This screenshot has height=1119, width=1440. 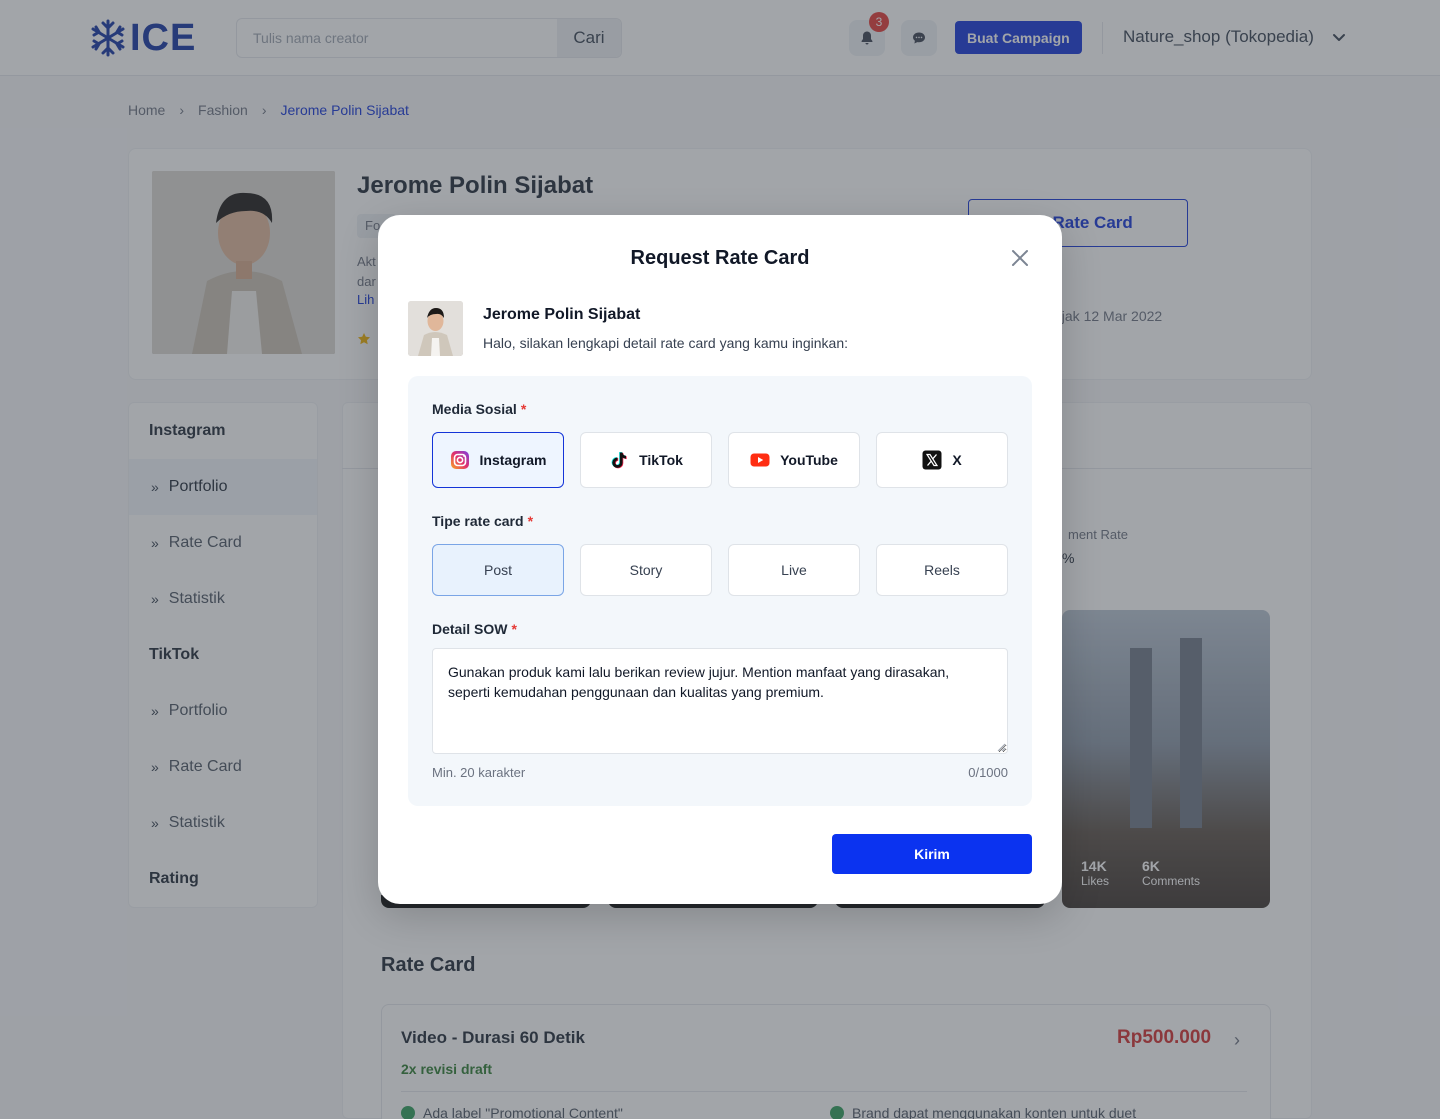 What do you see at coordinates (513, 460) in the screenshot?
I see `media-option-label: Instagram` at bounding box center [513, 460].